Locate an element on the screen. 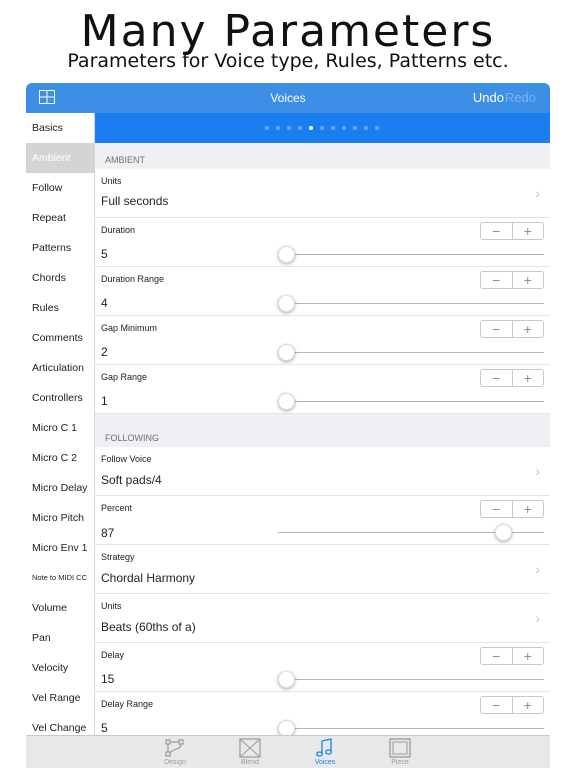 This screenshot has width=576, height=768. percent-stepper: − + is located at coordinates (512, 509).